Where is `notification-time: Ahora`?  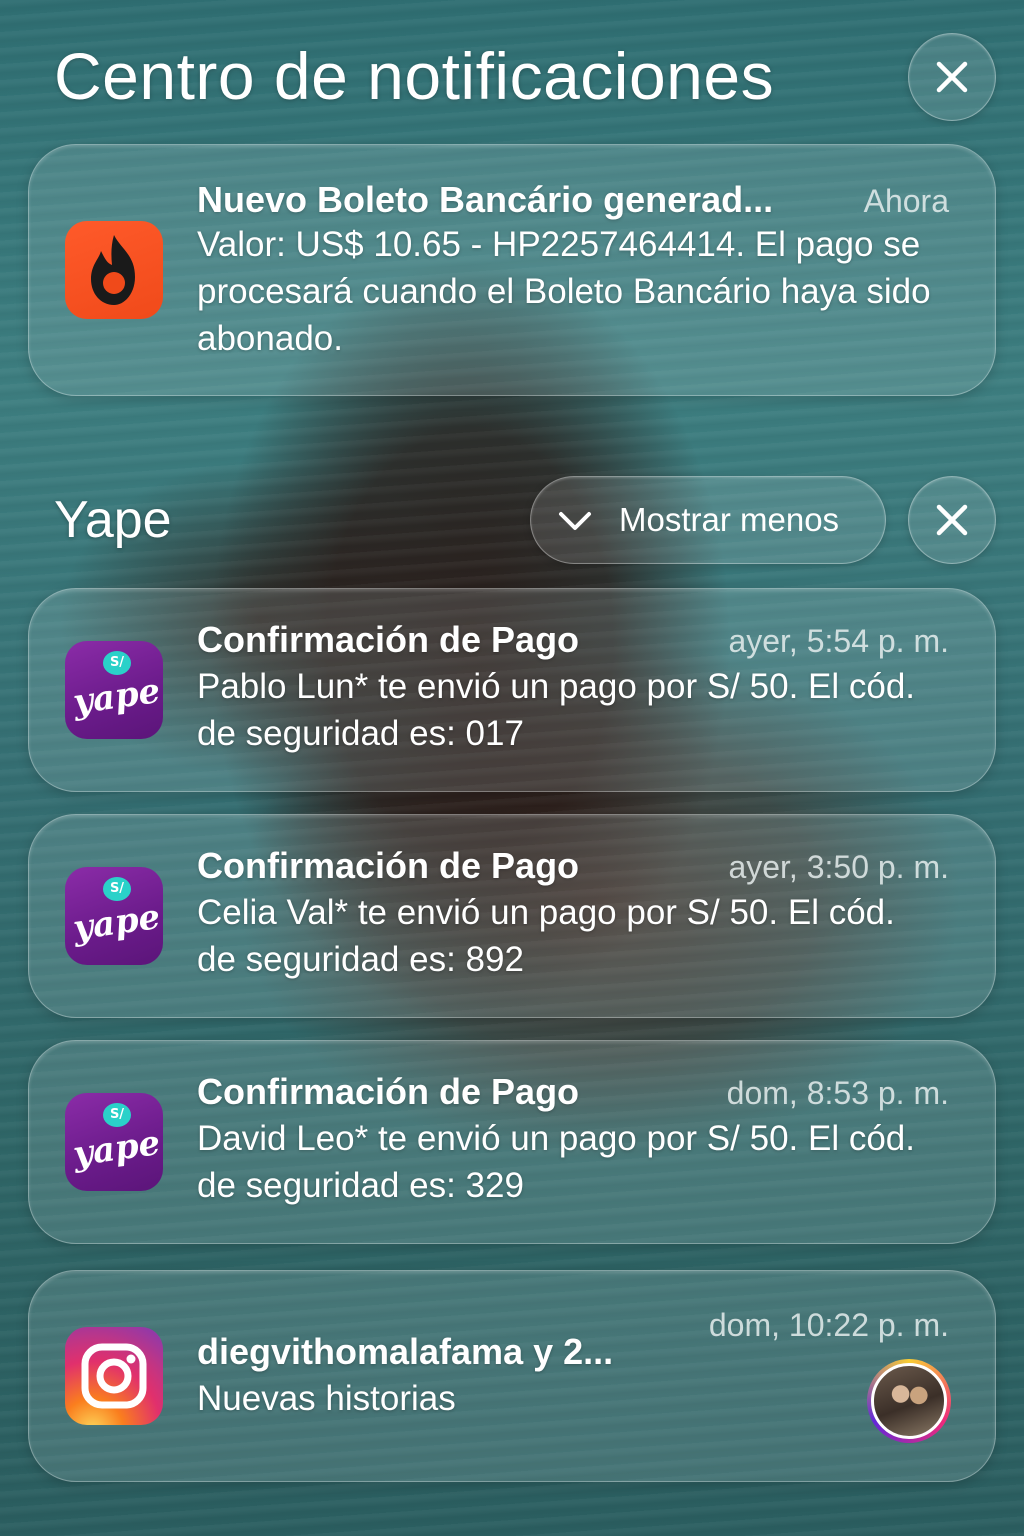
notification-time: Ahora is located at coordinates (906, 201).